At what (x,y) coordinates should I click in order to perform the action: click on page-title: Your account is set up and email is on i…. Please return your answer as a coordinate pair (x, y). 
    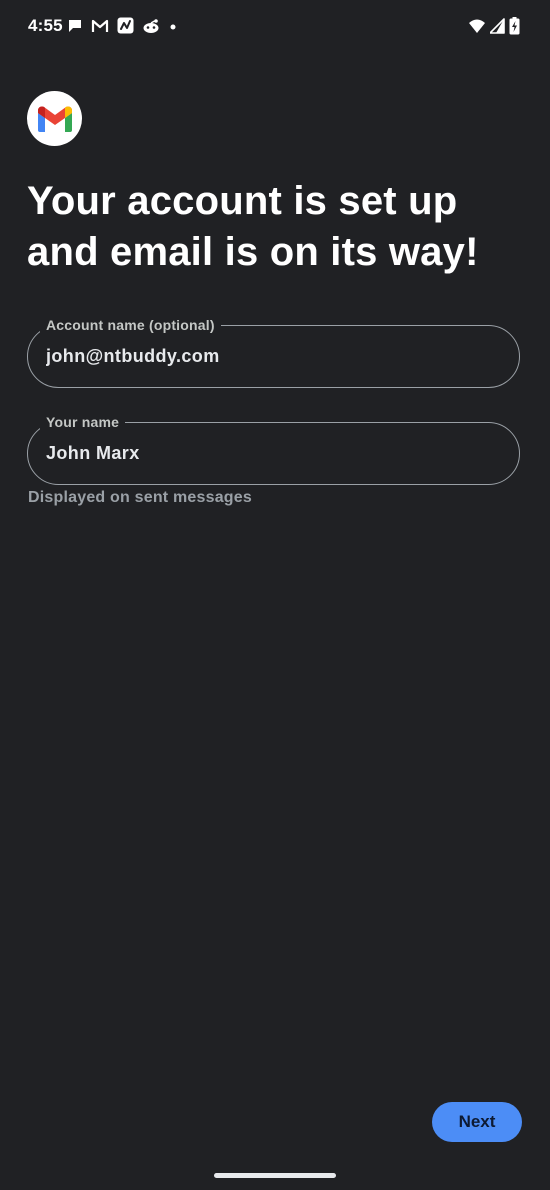
    Looking at the image, I should click on (253, 226).